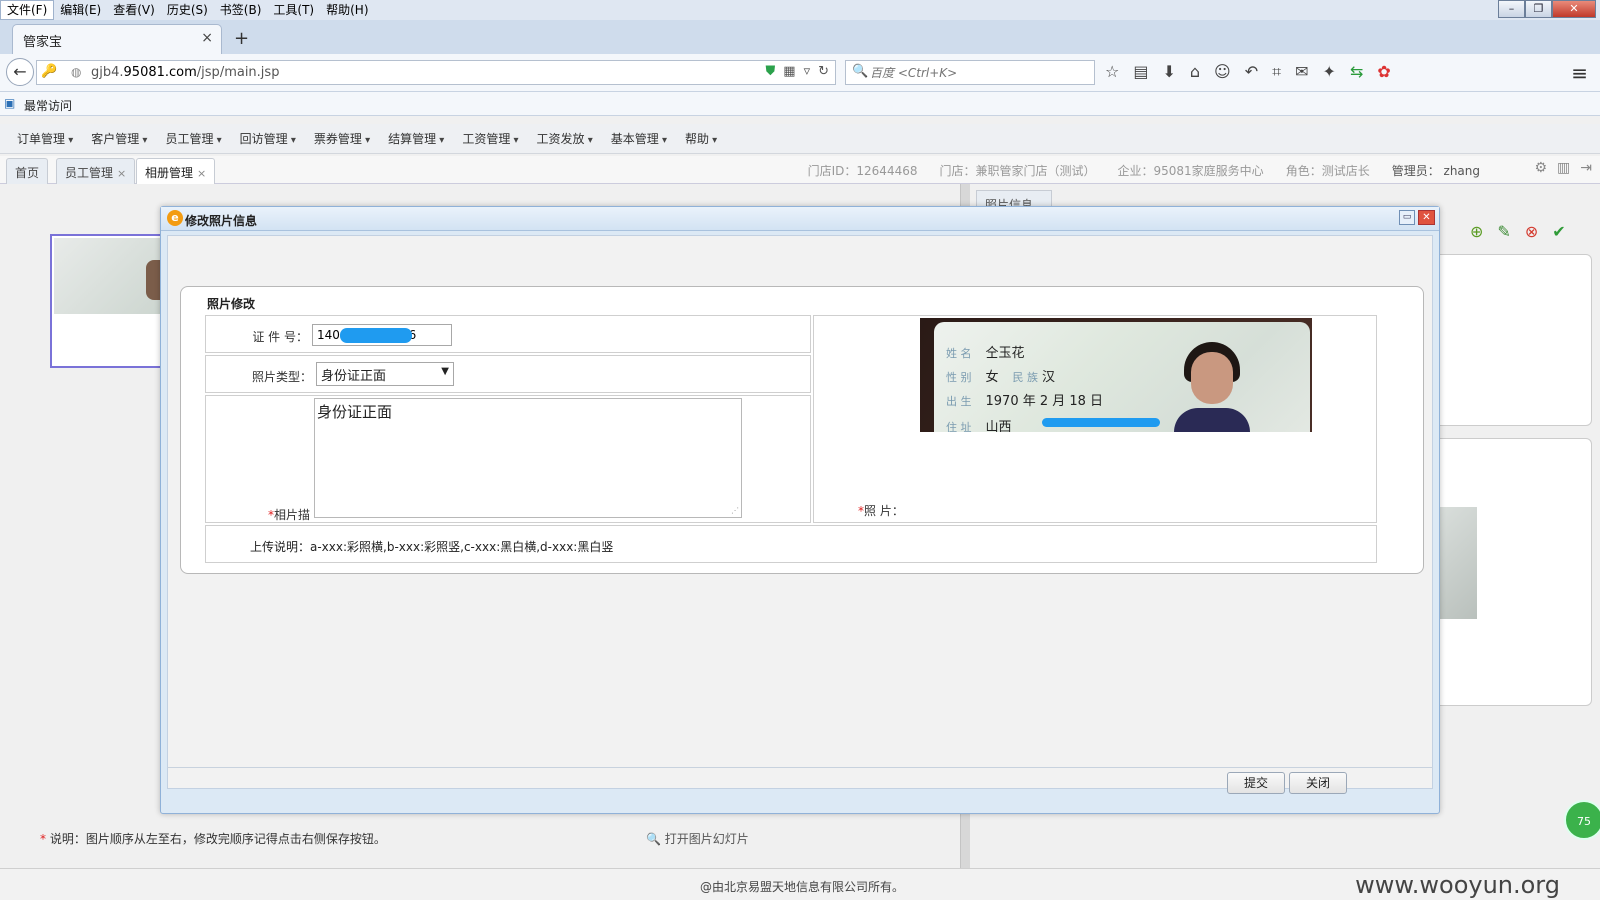 The width and height of the screenshot is (1600, 900). Describe the element at coordinates (1558, 231) in the screenshot. I see `save-check-icon: ✔` at that location.